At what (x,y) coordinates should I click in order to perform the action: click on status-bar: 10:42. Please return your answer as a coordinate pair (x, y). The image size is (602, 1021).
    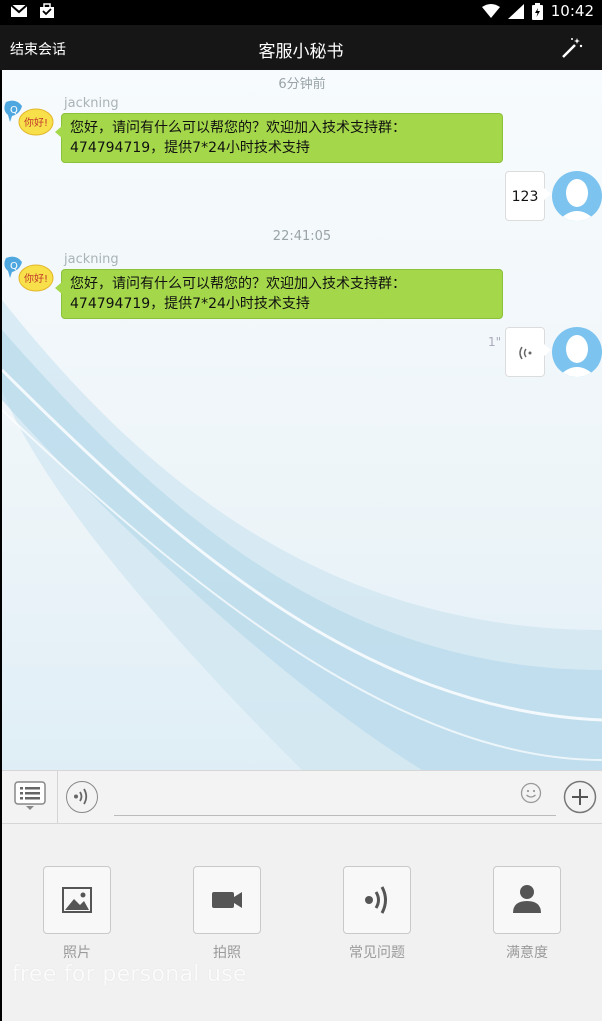
    Looking at the image, I should click on (301, 12).